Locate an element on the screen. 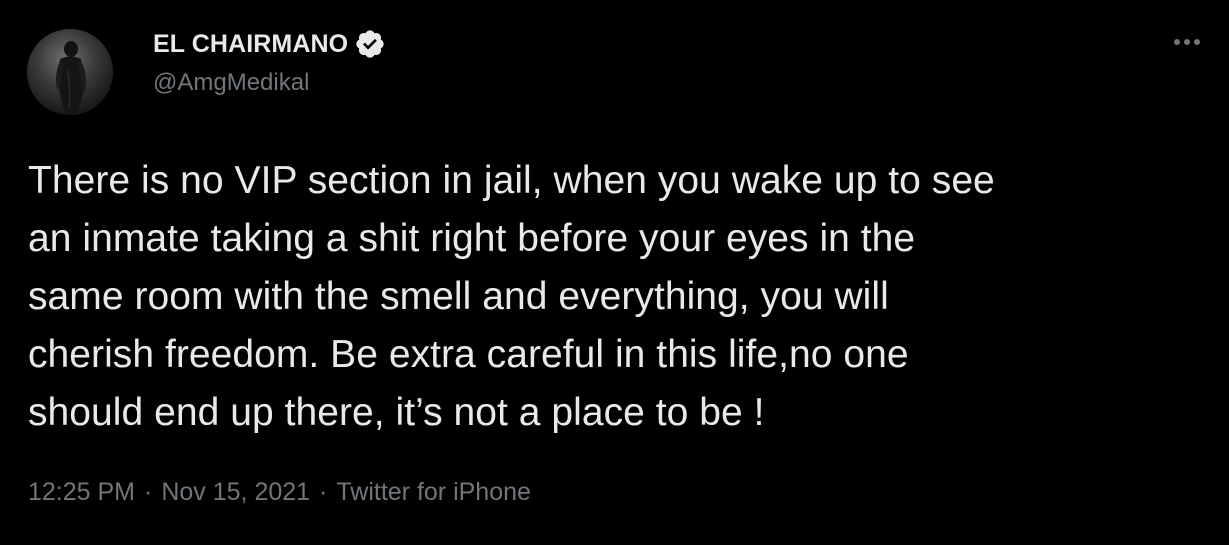  tweet-time: 12:25 PM is located at coordinates (81, 492).